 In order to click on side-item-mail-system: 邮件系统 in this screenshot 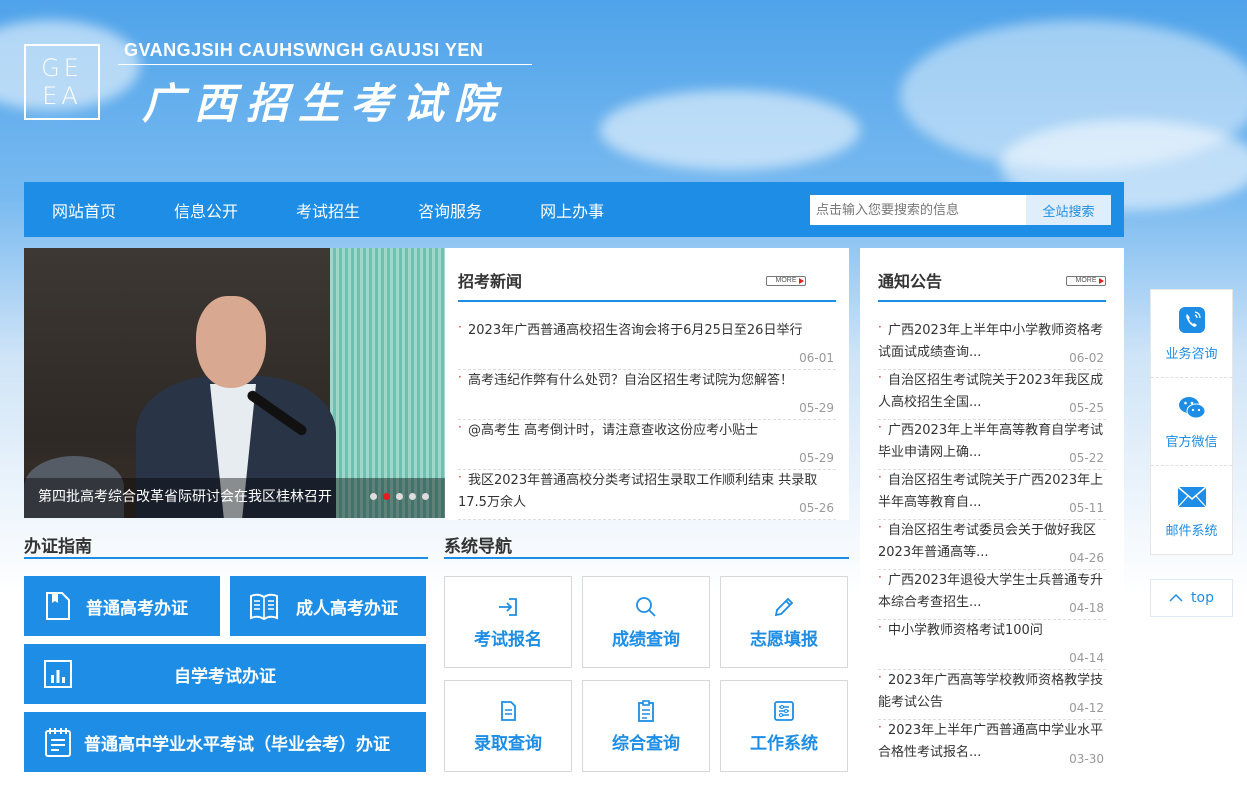, I will do `click(1191, 510)`.